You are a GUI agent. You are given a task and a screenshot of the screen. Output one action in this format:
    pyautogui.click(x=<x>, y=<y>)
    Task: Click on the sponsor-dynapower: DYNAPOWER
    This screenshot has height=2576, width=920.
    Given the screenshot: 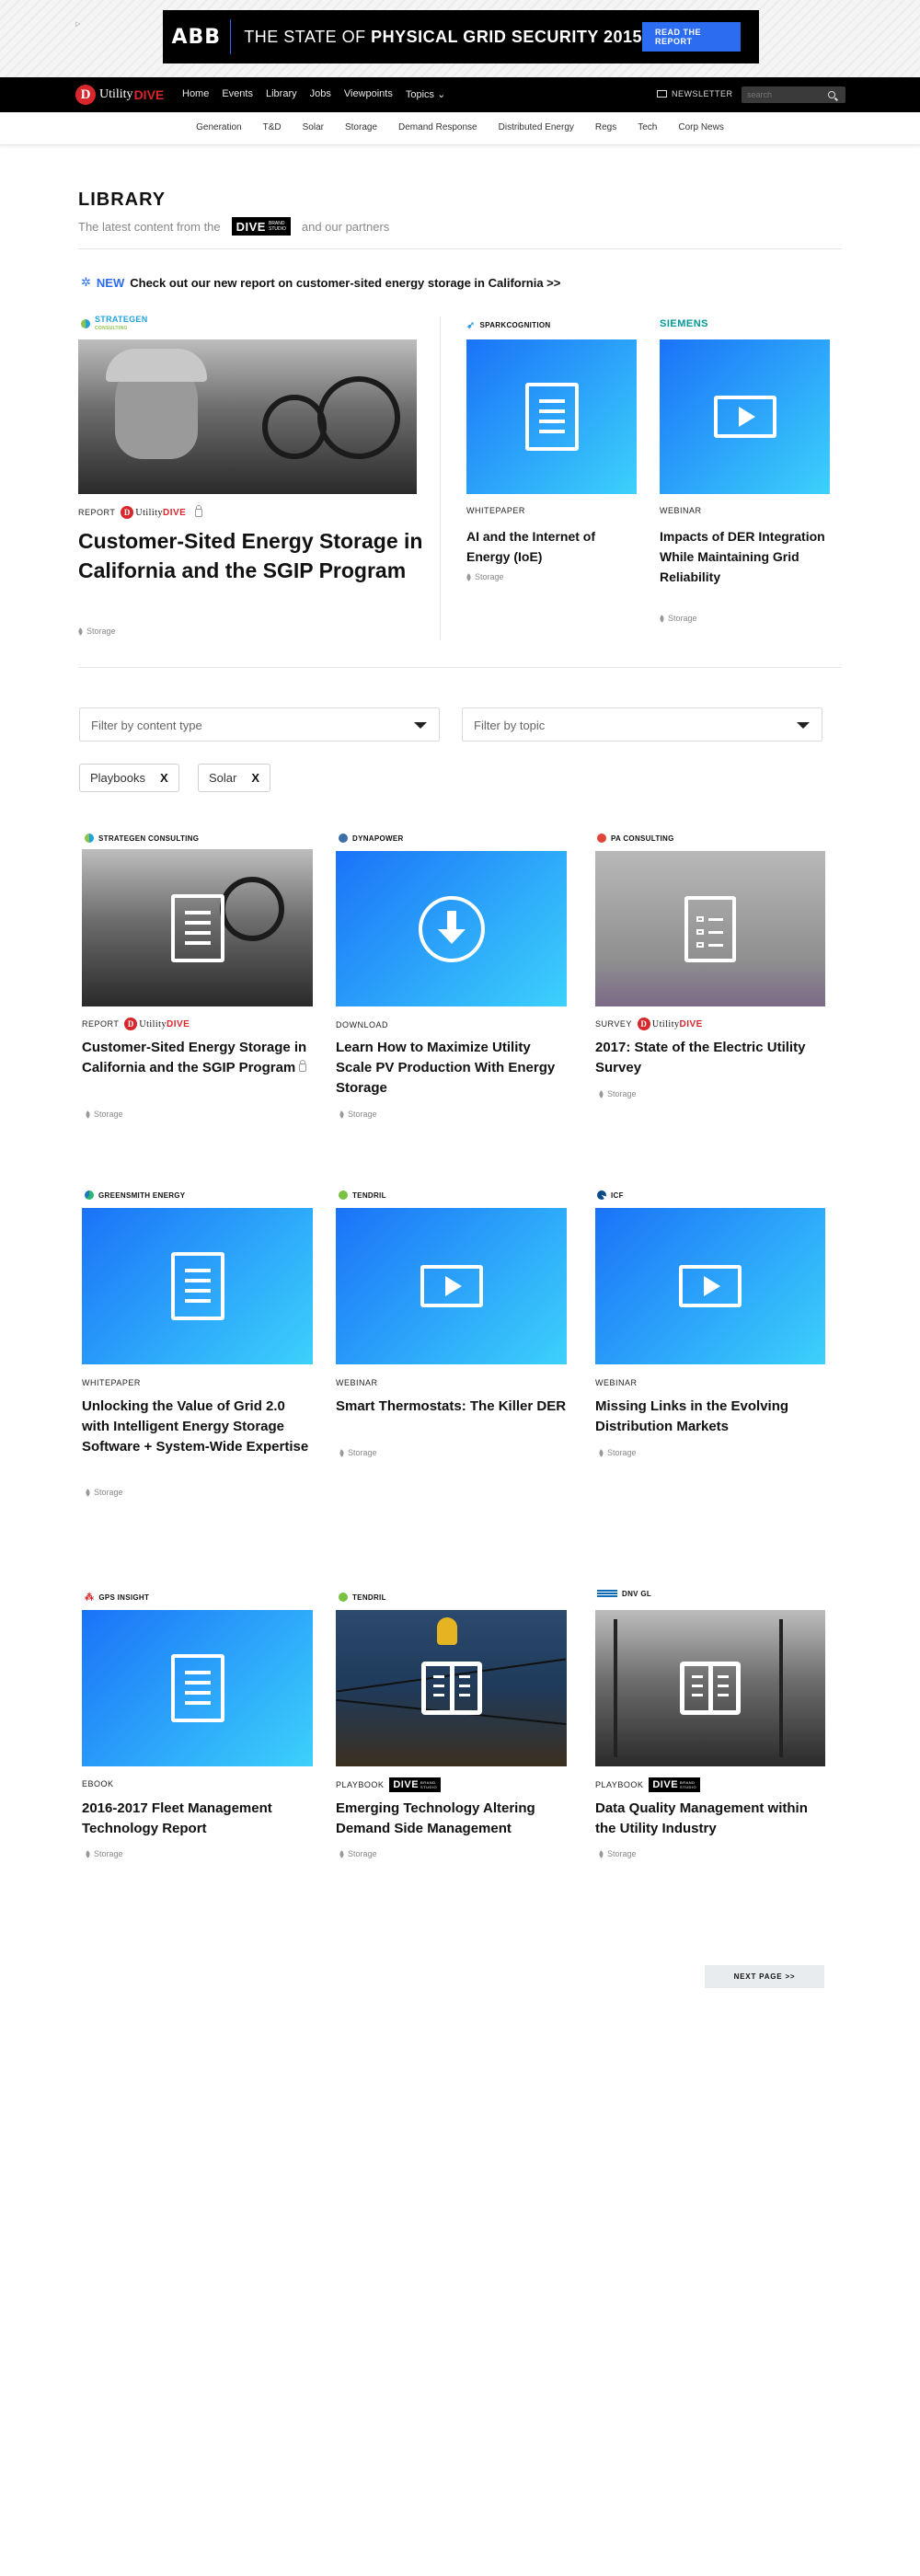 What is the action you would take?
    pyautogui.click(x=371, y=838)
    